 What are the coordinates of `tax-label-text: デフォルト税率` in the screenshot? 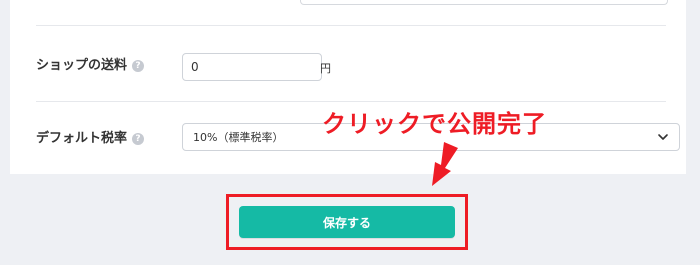 It's located at (82, 138).